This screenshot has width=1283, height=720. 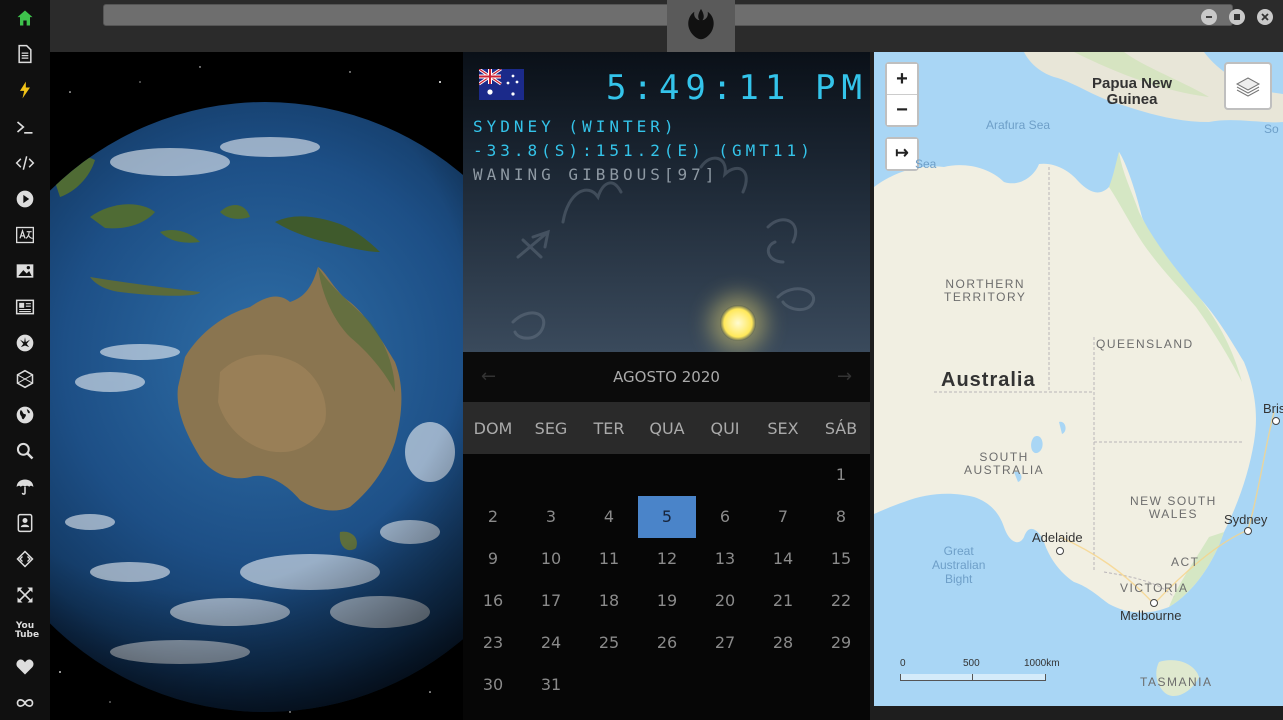 I want to click on calendar-day: 23, so click(x=493, y=643).